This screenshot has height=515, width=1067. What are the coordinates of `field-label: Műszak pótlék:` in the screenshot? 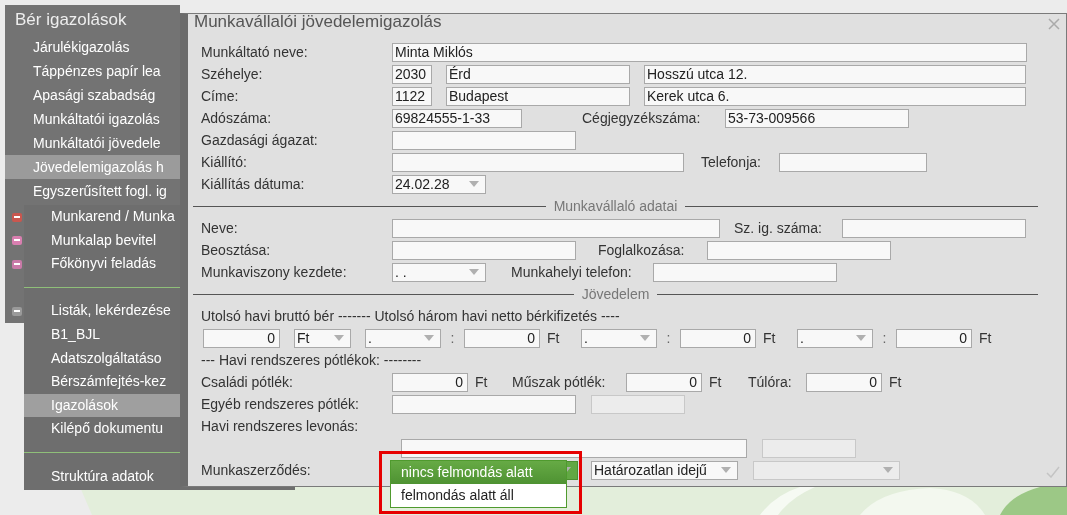 It's located at (559, 382).